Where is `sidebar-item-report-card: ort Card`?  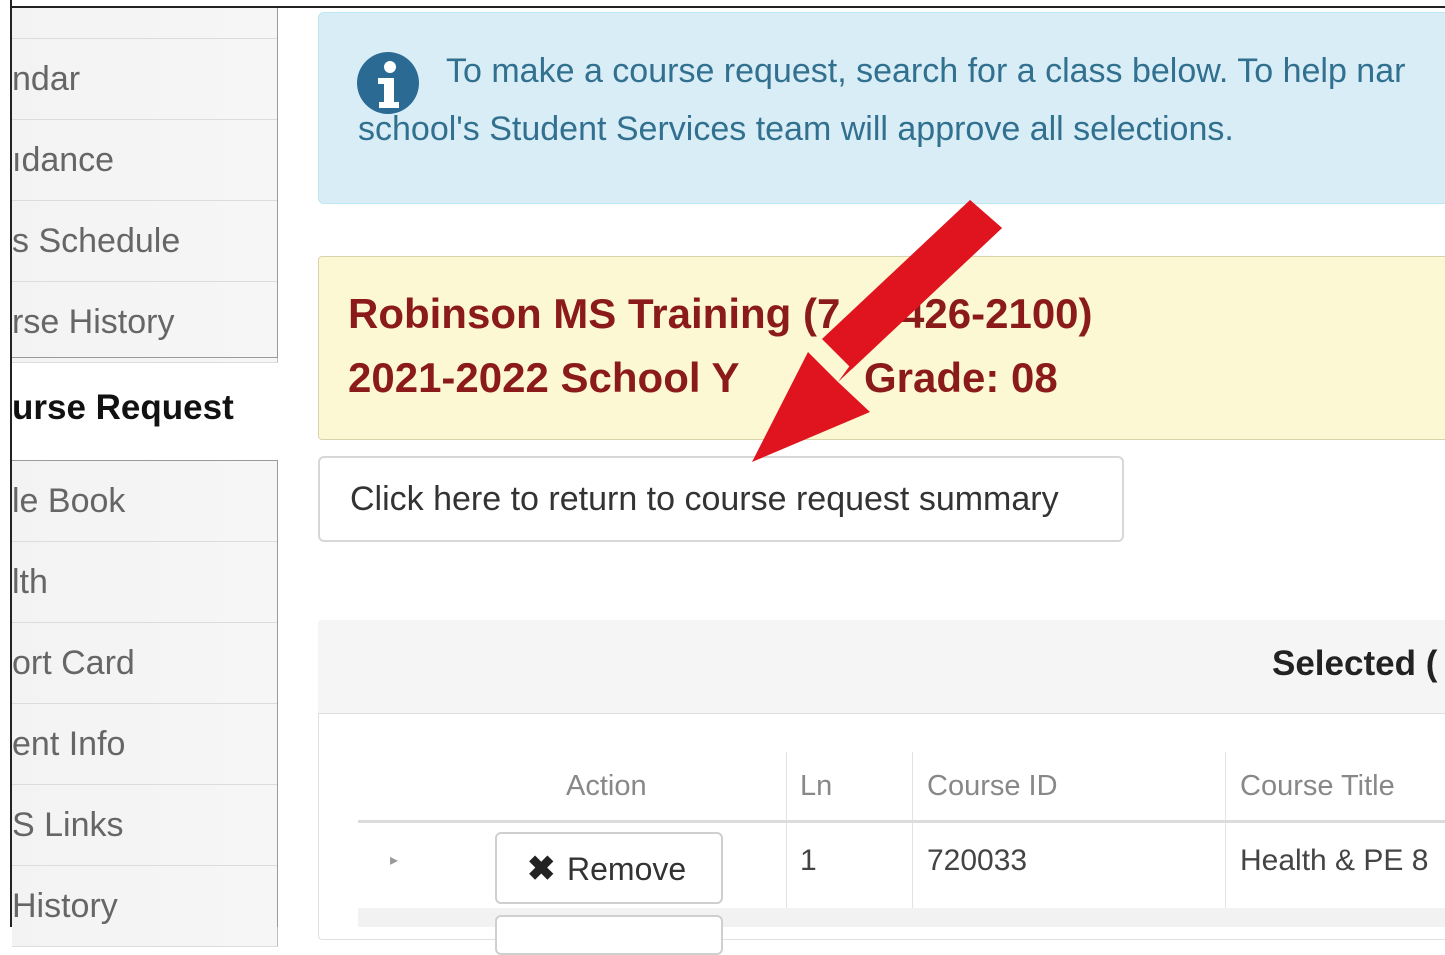 sidebar-item-report-card: ort Card is located at coordinates (145, 663).